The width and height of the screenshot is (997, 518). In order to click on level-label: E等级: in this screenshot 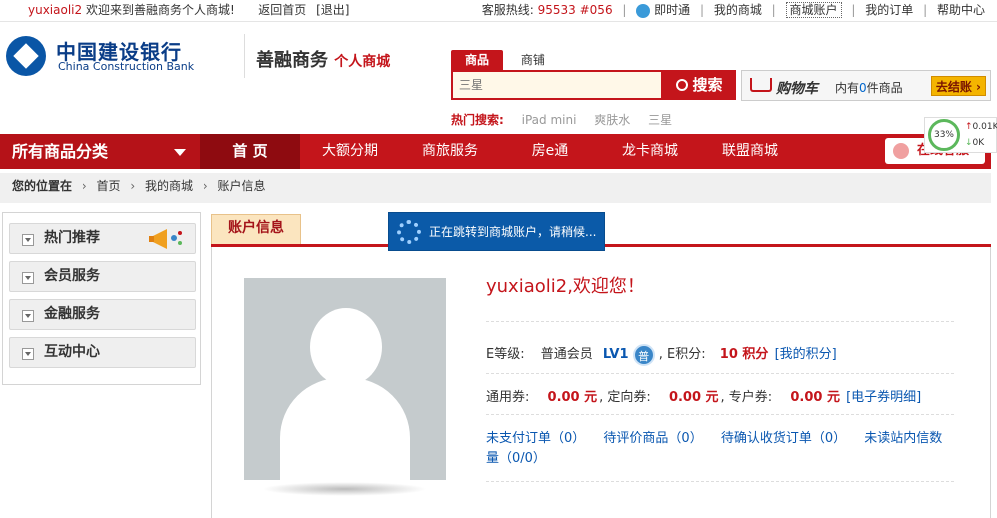, I will do `click(505, 354)`.